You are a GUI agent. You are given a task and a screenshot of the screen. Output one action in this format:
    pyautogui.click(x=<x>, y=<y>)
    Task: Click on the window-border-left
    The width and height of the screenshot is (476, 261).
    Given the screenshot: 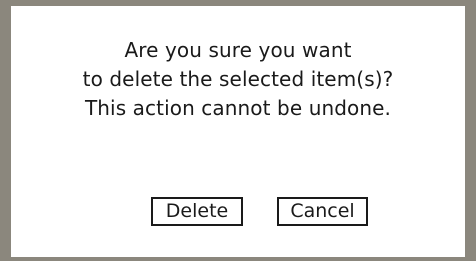 What is the action you would take?
    pyautogui.click(x=5, y=130)
    